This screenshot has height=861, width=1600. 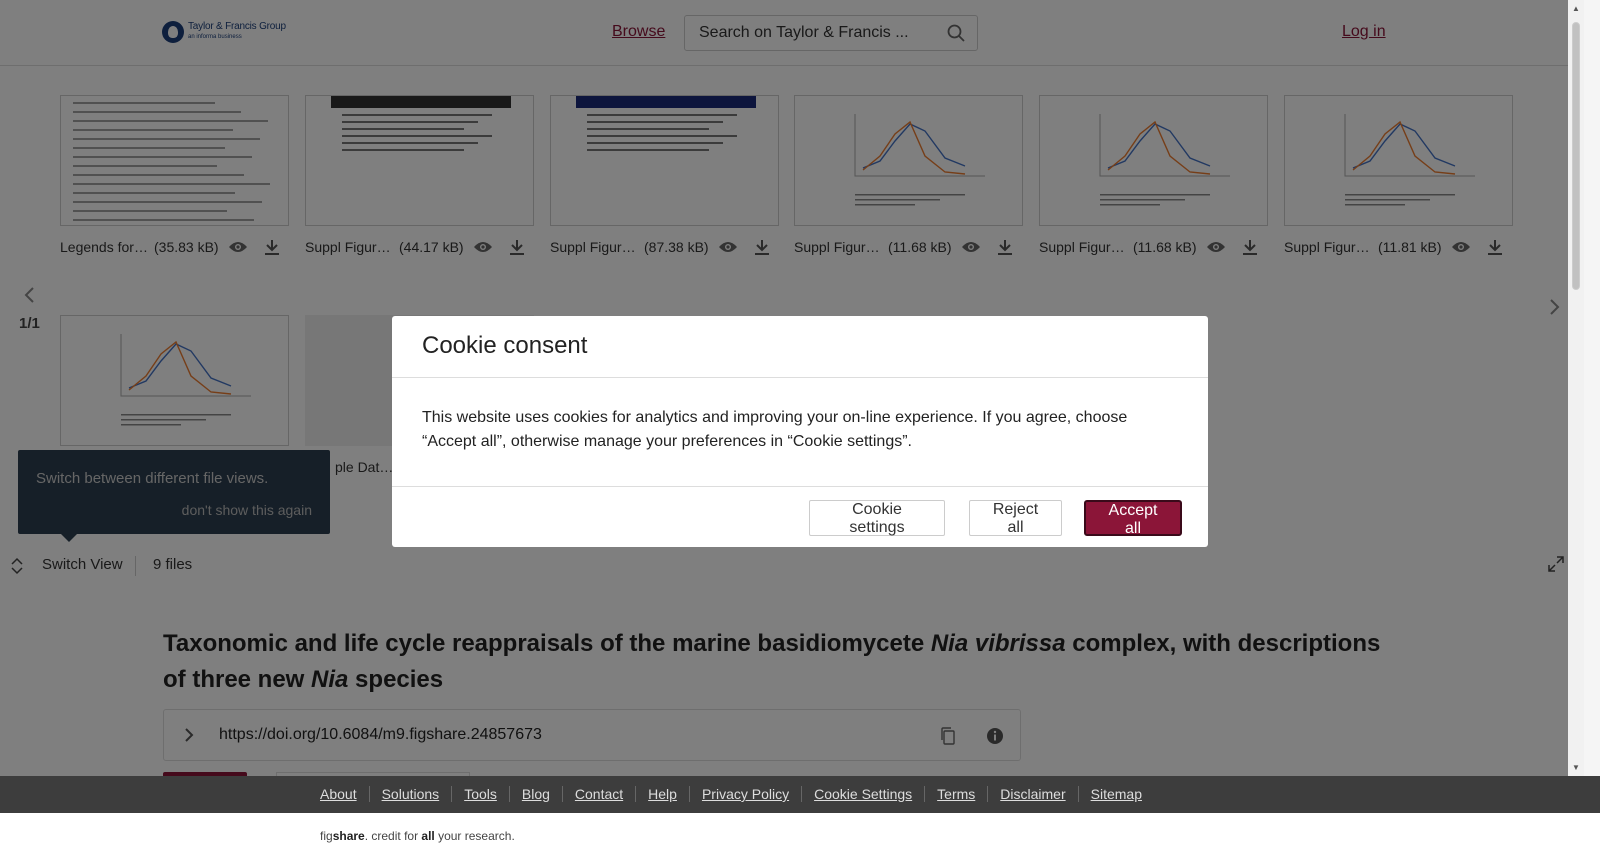 I want to click on scroll-down-icon: ▼, so click(x=1576, y=767).